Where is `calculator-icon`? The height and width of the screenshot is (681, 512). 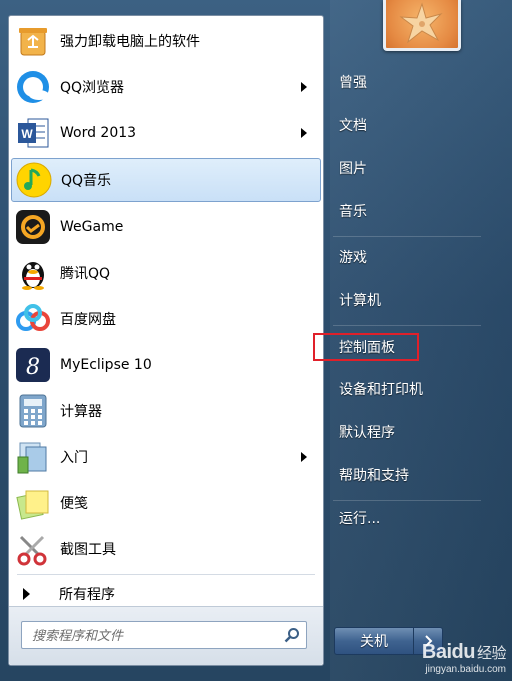
calculator-icon is located at coordinates (33, 411).